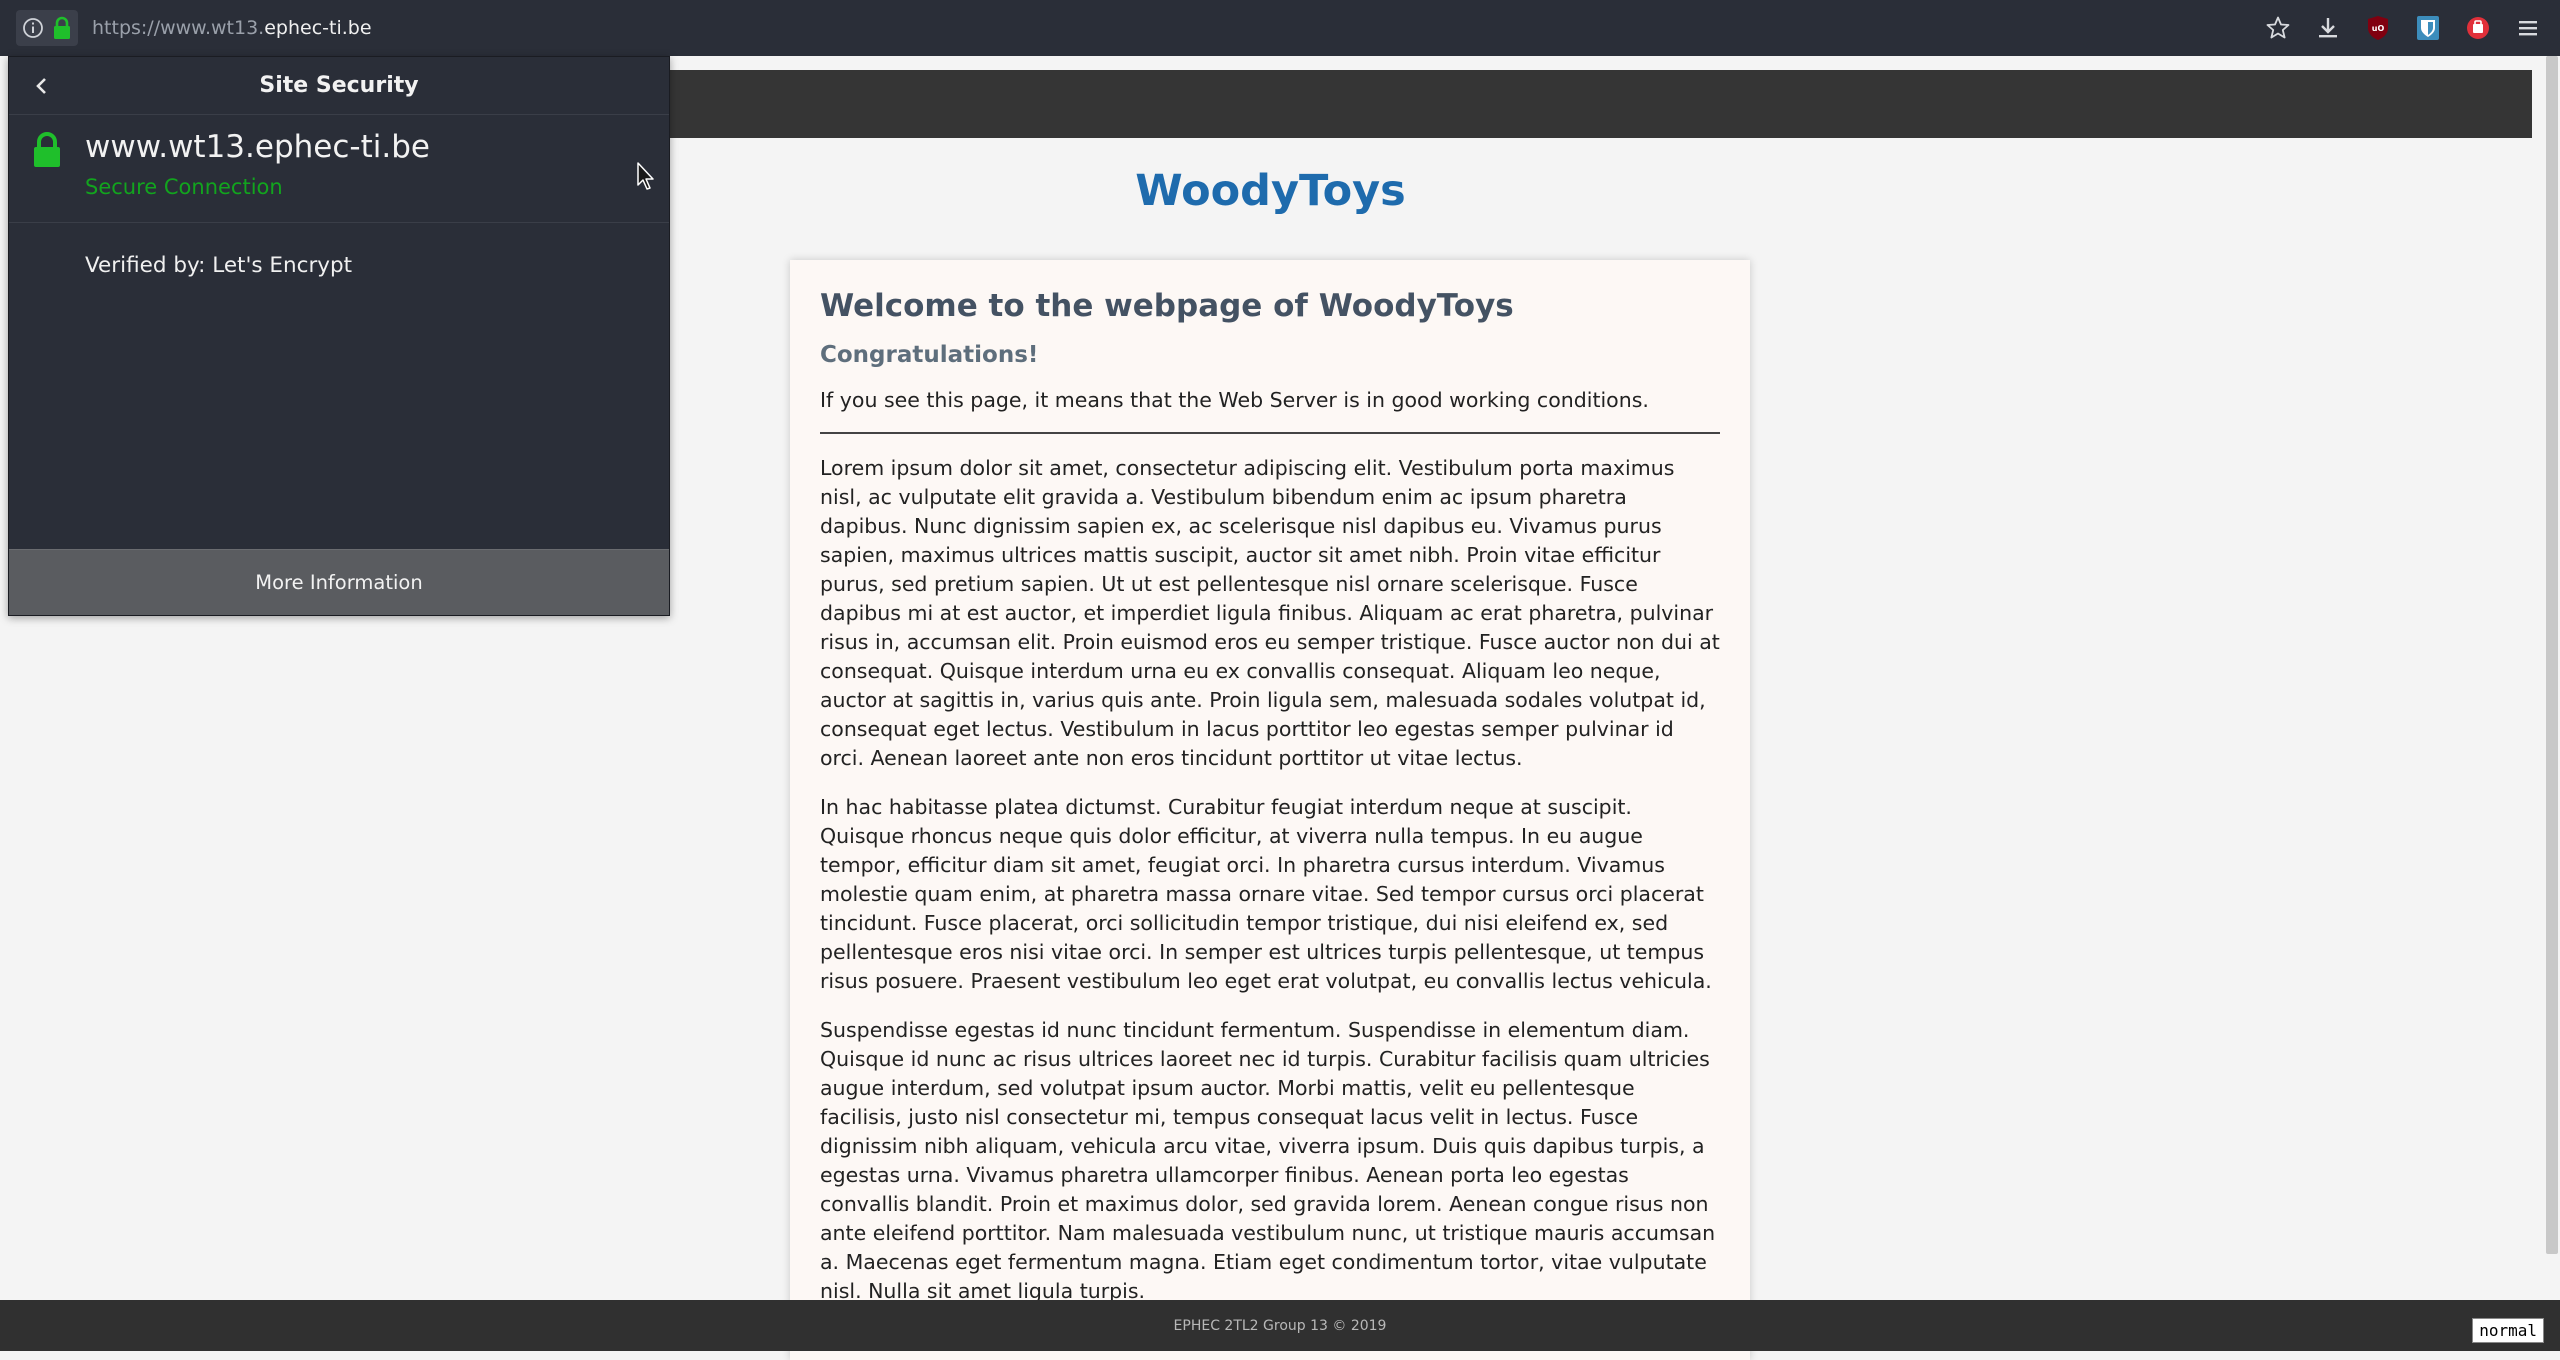 The image size is (2560, 1360). What do you see at coordinates (1270, 191) in the screenshot?
I see `site-title: WoodyToys` at bounding box center [1270, 191].